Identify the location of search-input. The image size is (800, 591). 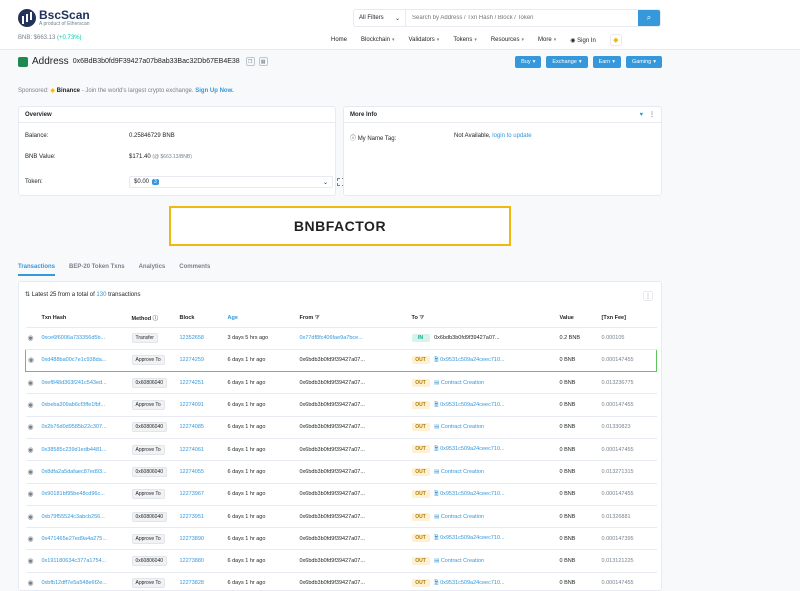
(522, 18).